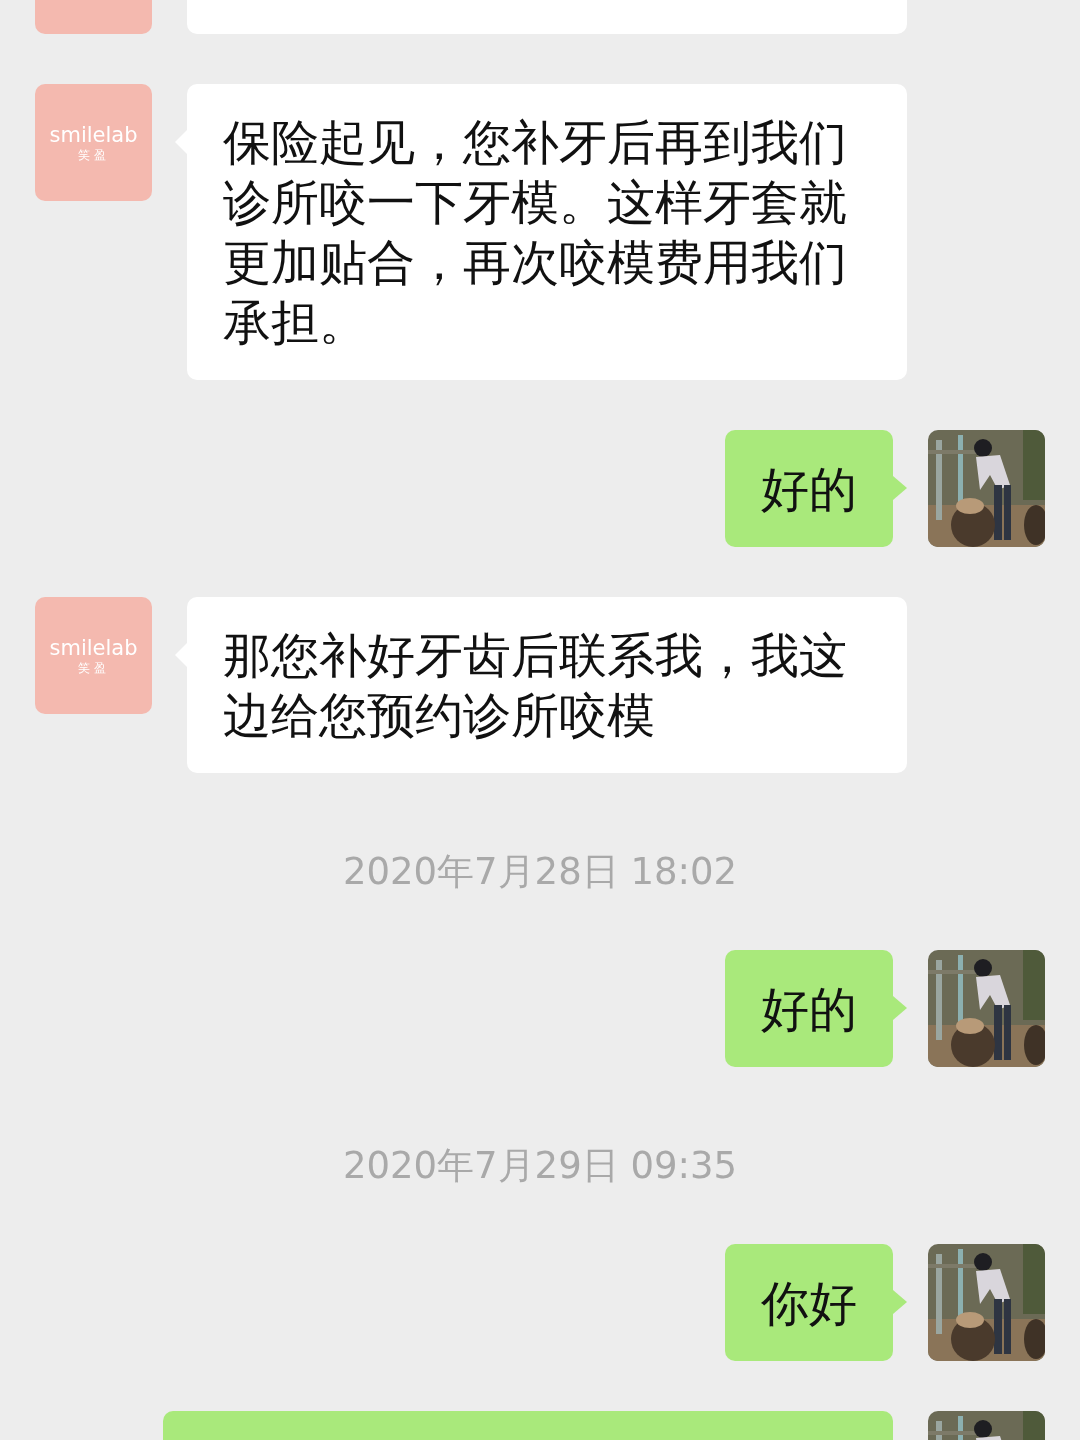 Image resolution: width=1080 pixels, height=1440 pixels. What do you see at coordinates (541, 232) in the screenshot?
I see `message-bubble: 保险起见，您补牙后再到我们诊所咬一下牙模。这样牙套就更加贴合，再次咬模费用我们承担。` at bounding box center [541, 232].